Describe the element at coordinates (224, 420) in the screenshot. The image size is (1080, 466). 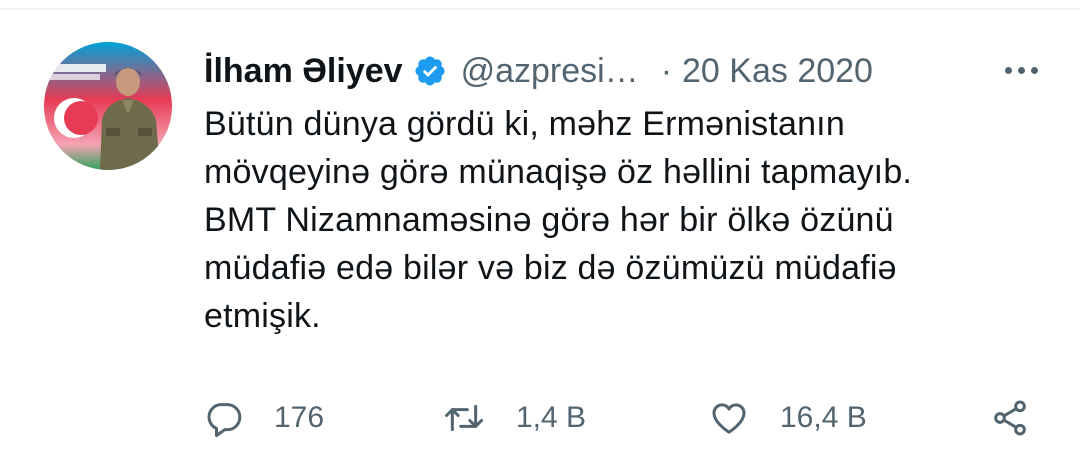
I see `reply-icon` at that location.